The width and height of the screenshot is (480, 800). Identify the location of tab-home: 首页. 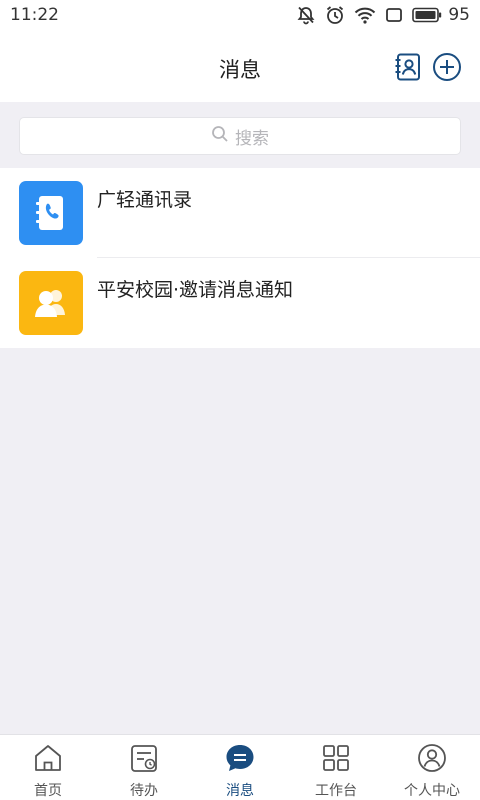
(48, 767).